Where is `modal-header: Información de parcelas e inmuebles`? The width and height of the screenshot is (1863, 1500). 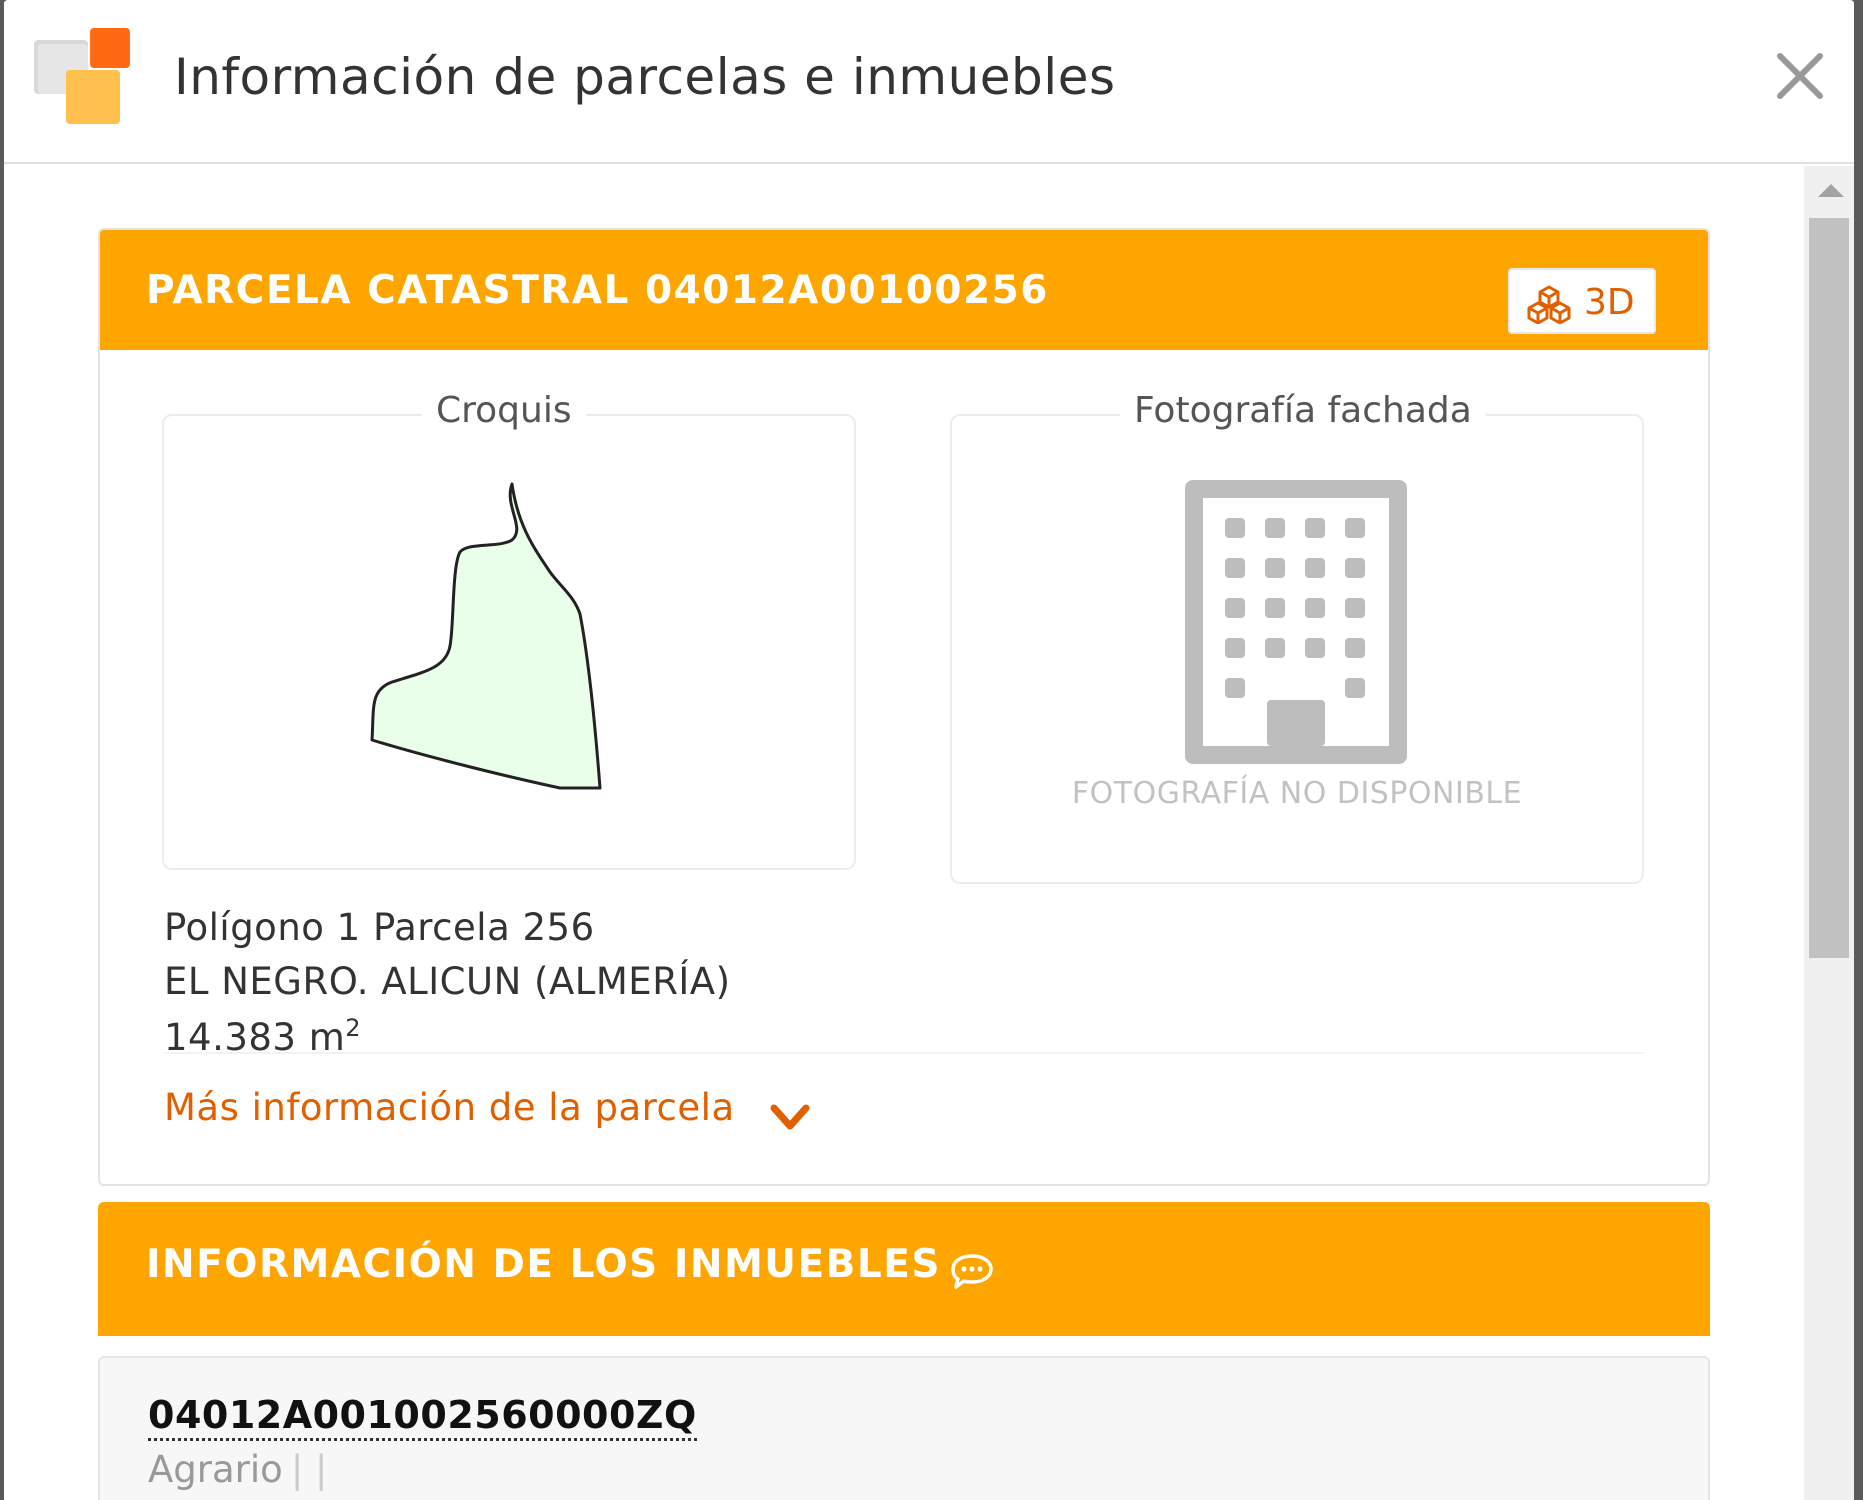 modal-header: Información de parcelas e inmuebles is located at coordinates (929, 82).